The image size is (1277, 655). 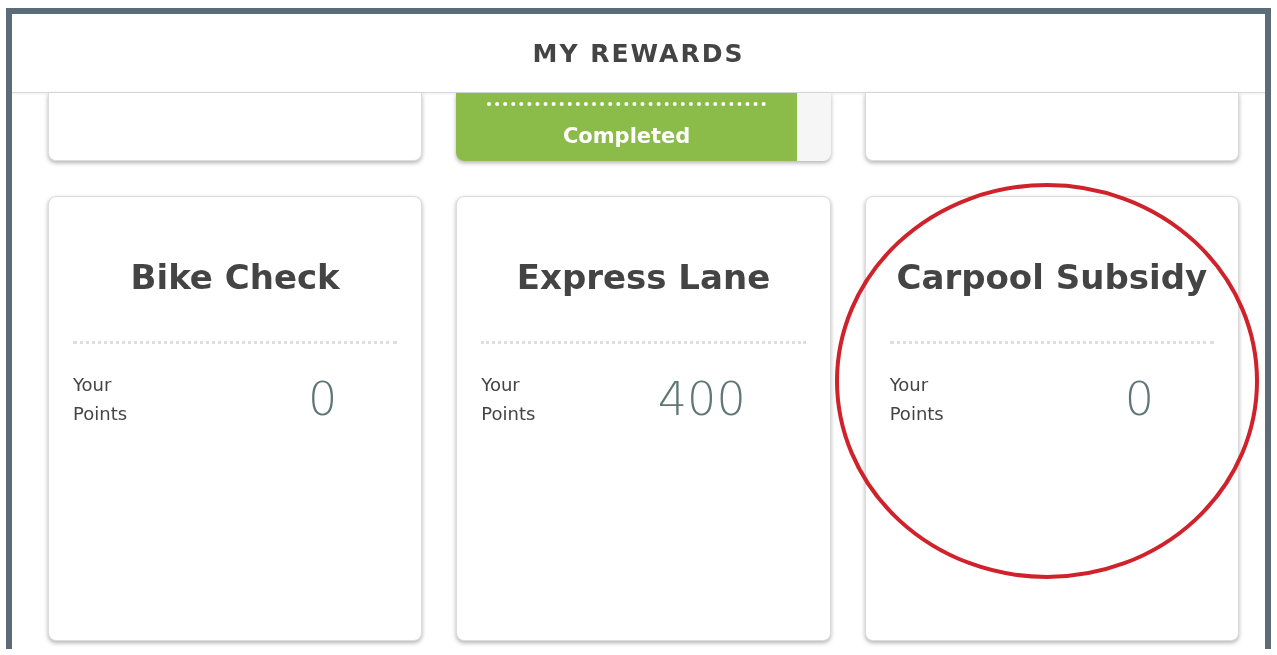 What do you see at coordinates (626, 136) in the screenshot?
I see `status-label: Completed` at bounding box center [626, 136].